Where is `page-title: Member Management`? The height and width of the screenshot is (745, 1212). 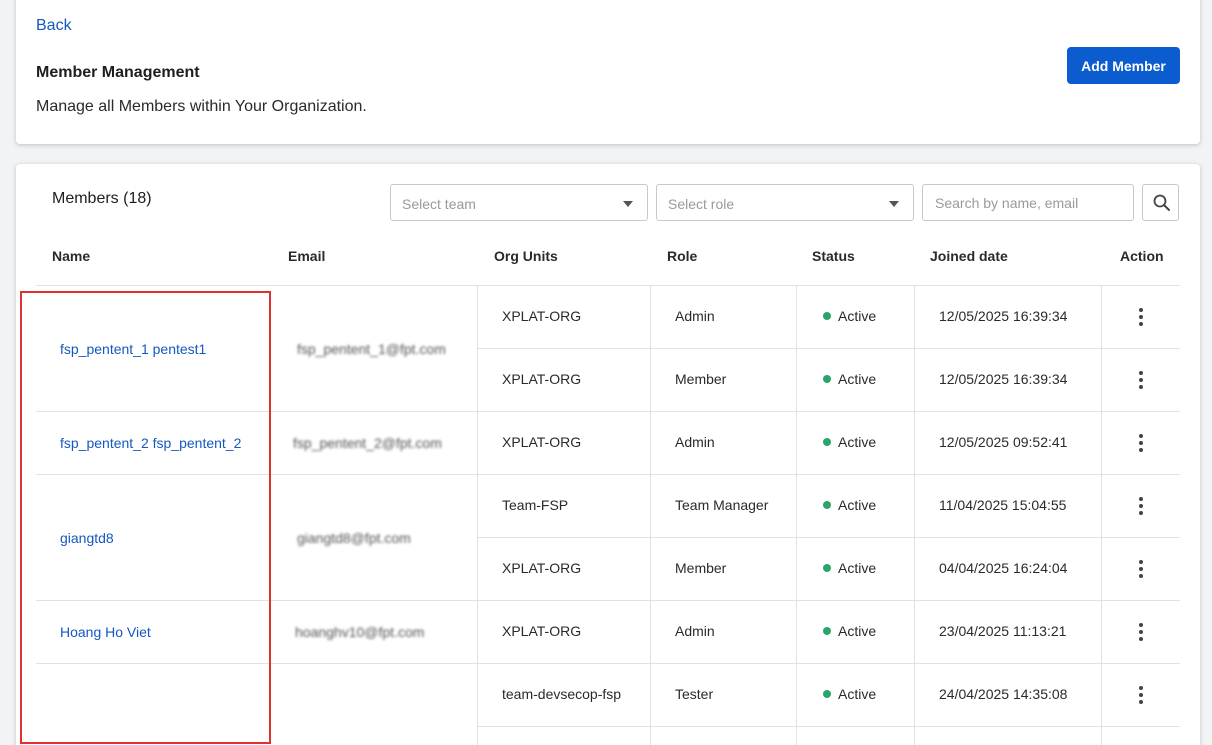 page-title: Member Management is located at coordinates (118, 72).